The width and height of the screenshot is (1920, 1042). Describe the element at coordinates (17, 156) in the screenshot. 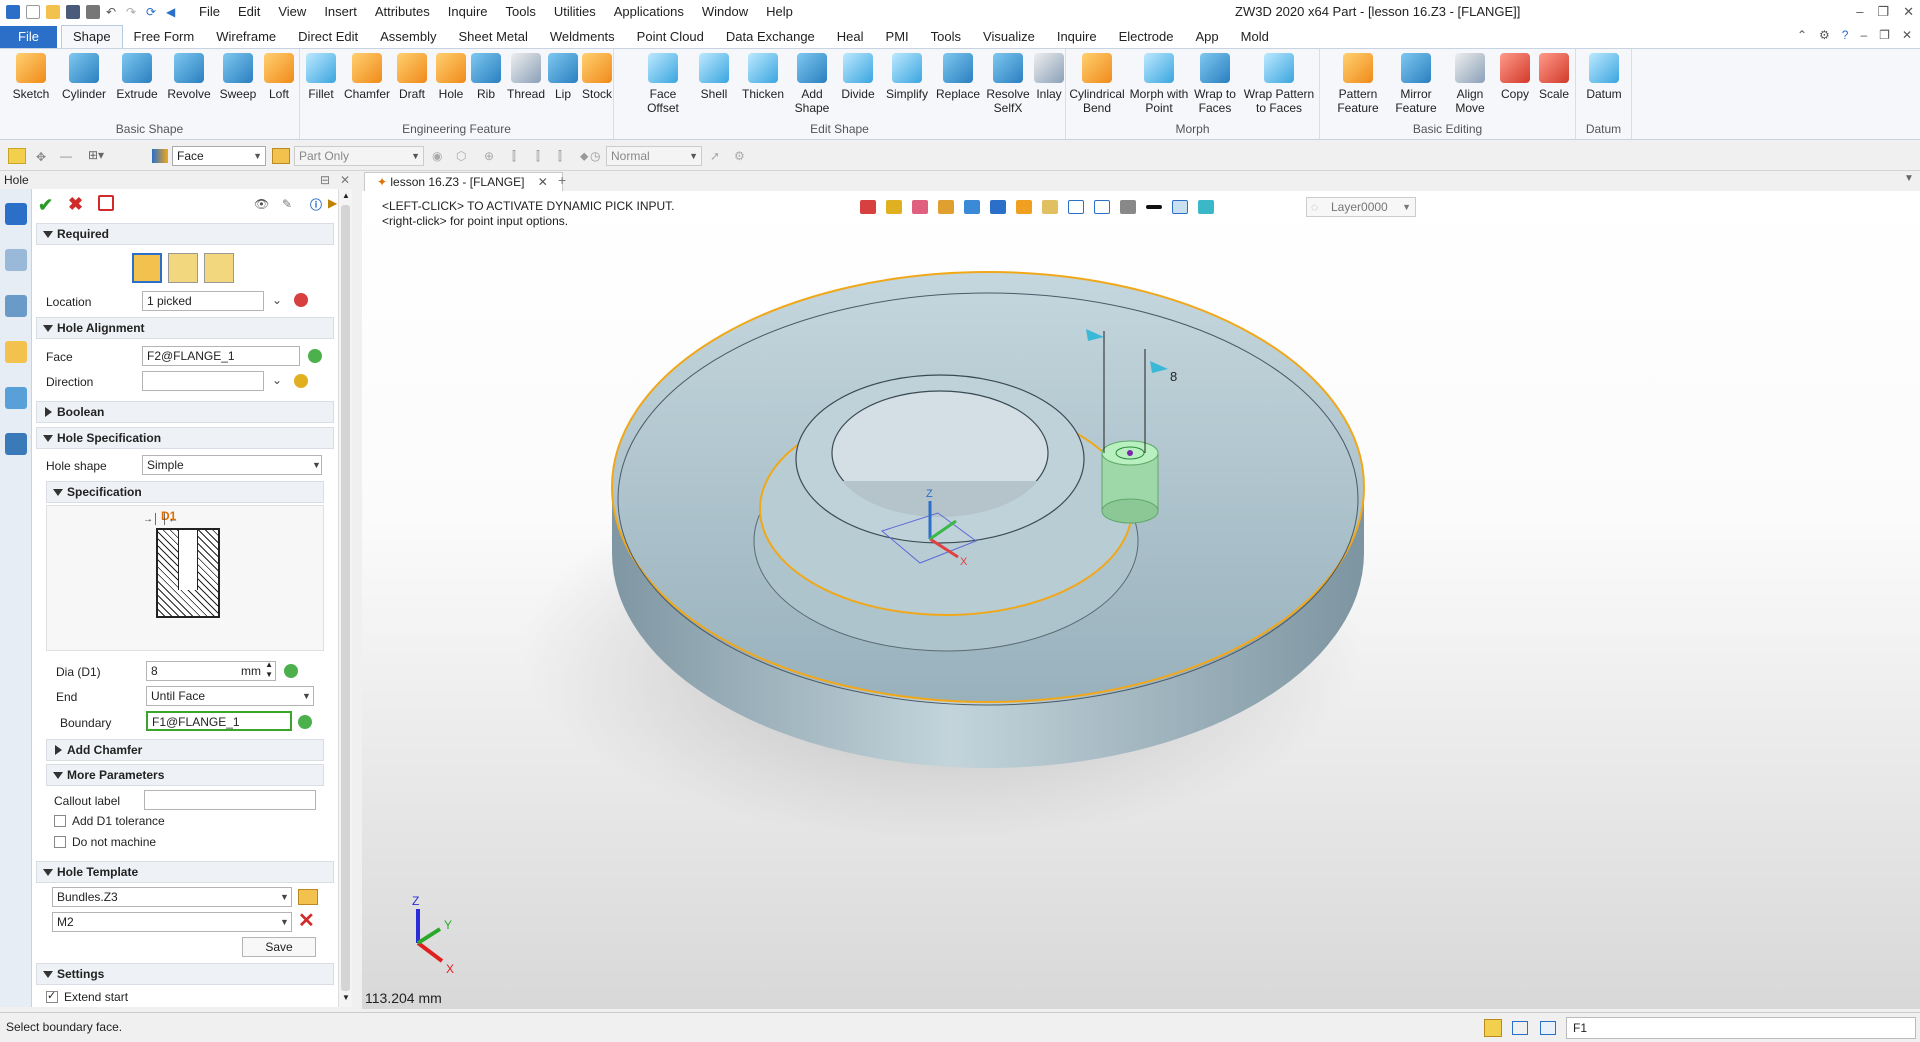

I see `select-arrow-icon` at that location.